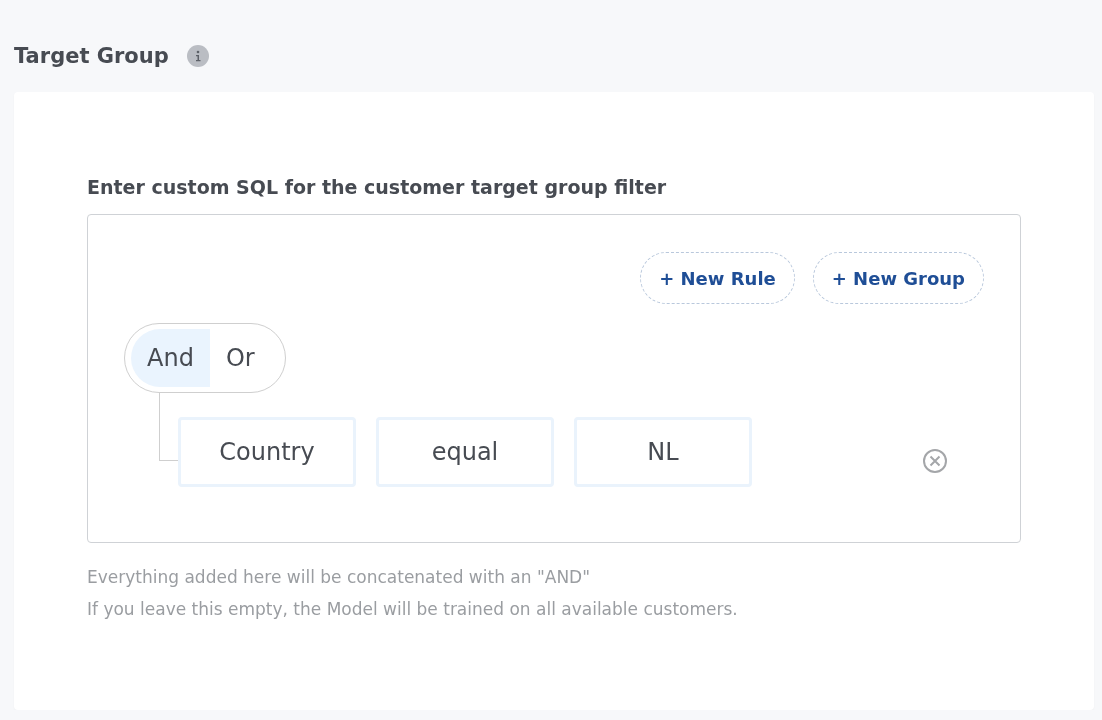  What do you see at coordinates (339, 577) in the screenshot?
I see `help-text: Everything added here will be concatenated with an "AND"` at bounding box center [339, 577].